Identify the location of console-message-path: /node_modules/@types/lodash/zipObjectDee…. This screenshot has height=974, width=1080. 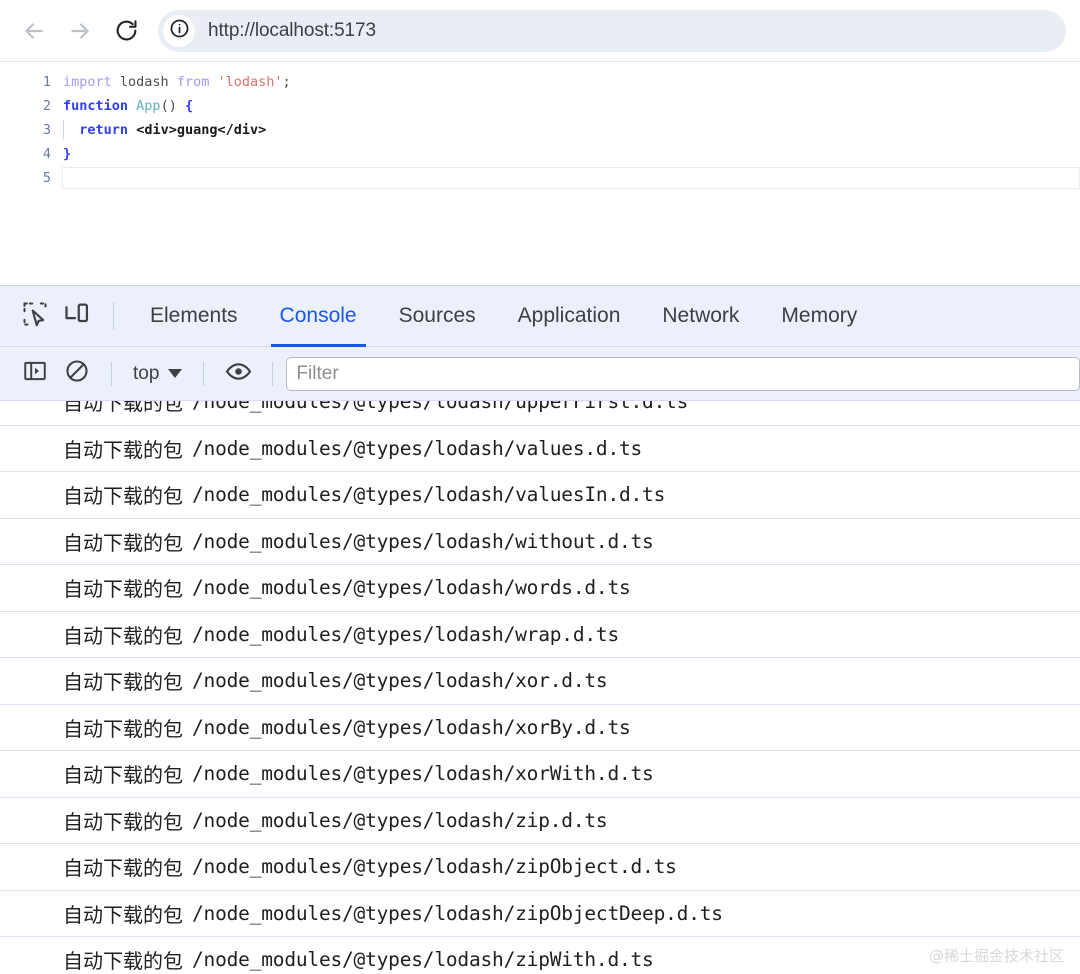
(457, 913).